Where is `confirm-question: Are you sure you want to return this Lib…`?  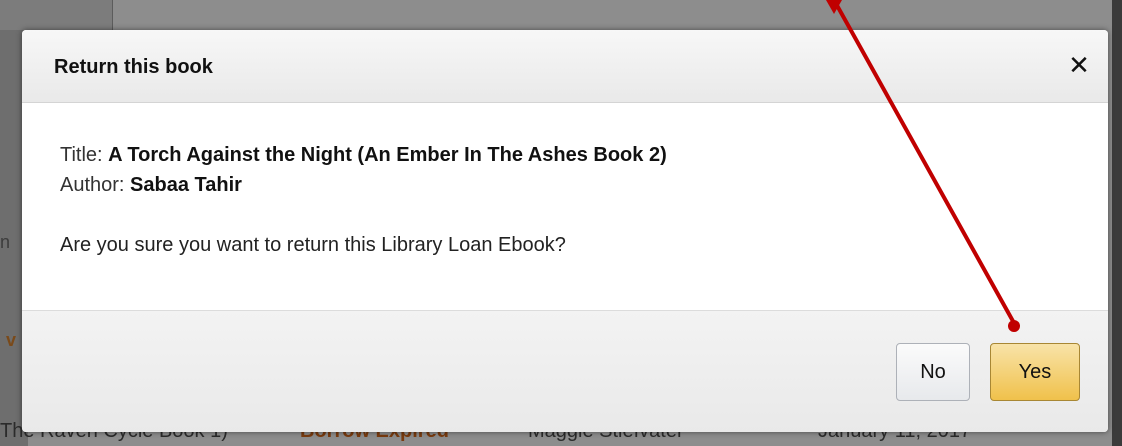
confirm-question: Are you sure you want to return this Lib… is located at coordinates (313, 245).